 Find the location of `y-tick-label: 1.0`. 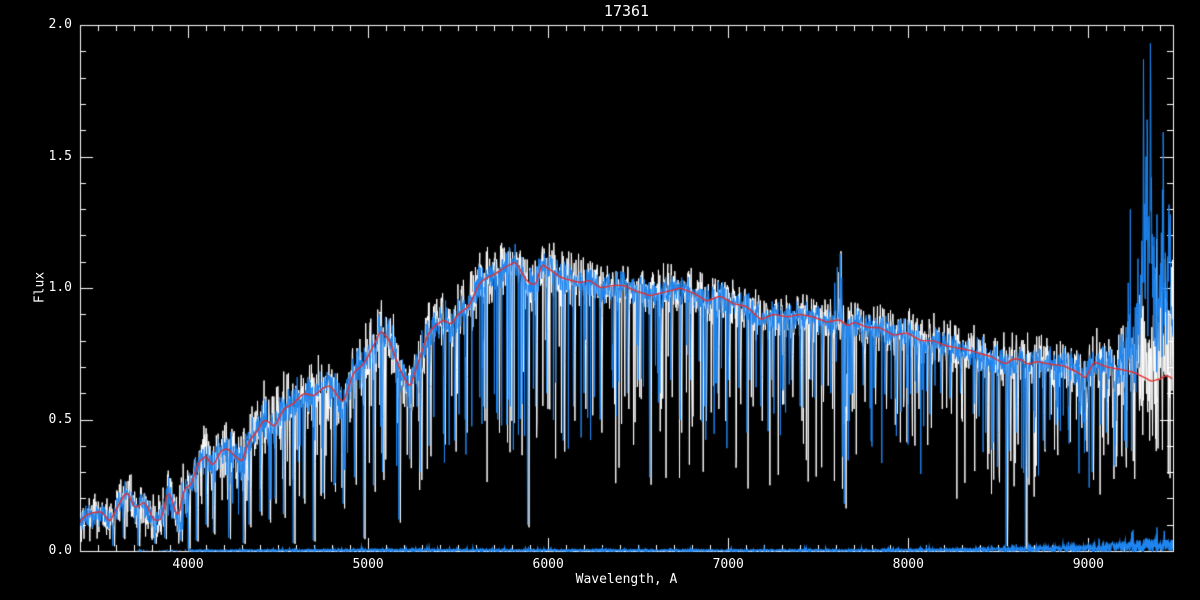

y-tick-label: 1.0 is located at coordinates (60, 287).